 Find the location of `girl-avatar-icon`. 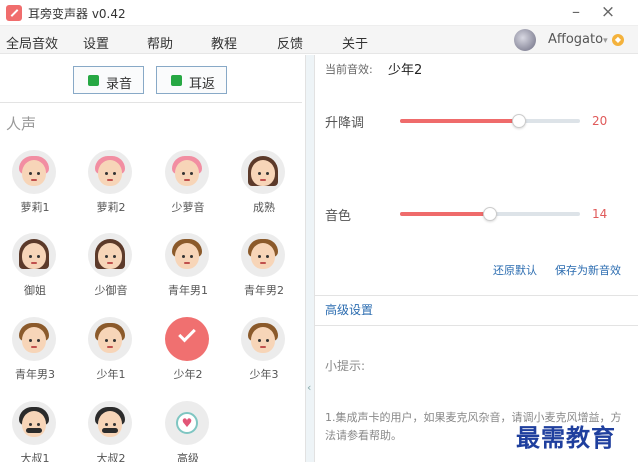

girl-avatar-icon is located at coordinates (187, 172).